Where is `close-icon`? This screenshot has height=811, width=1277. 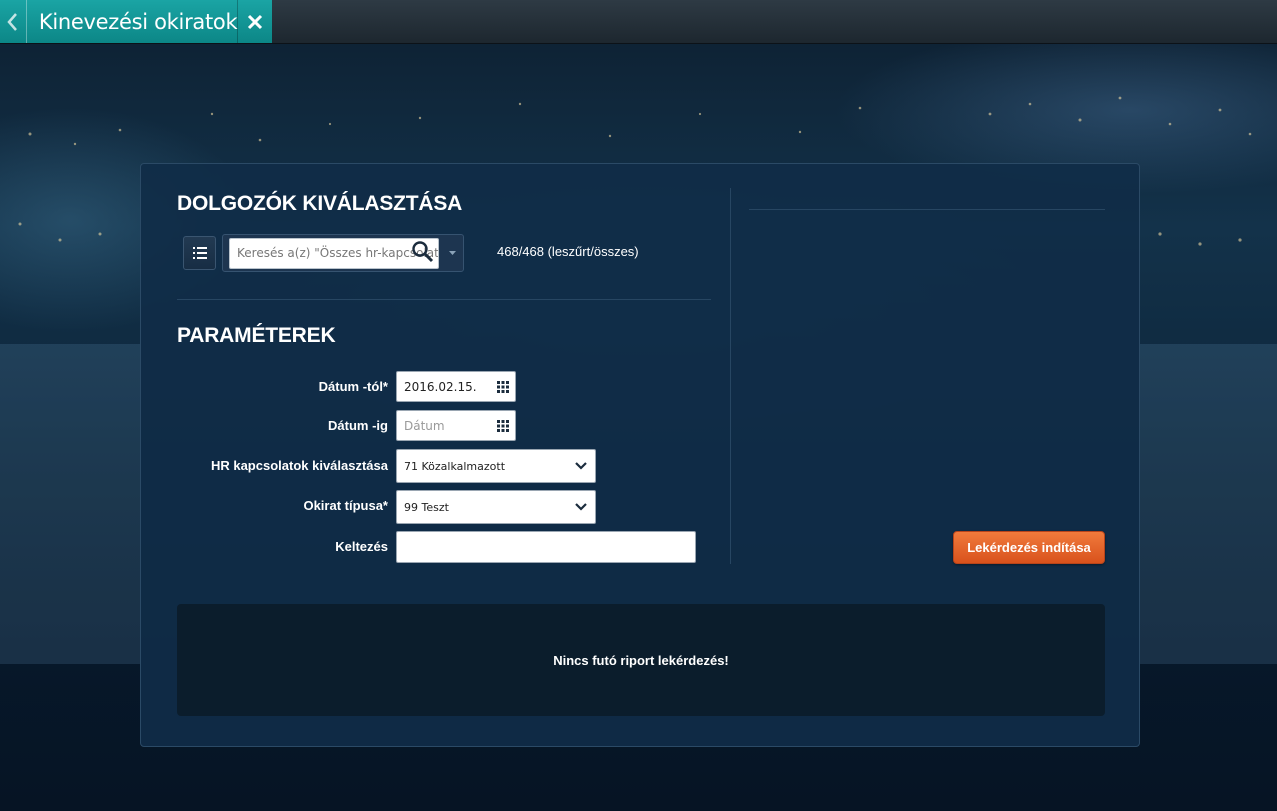
close-icon is located at coordinates (255, 21).